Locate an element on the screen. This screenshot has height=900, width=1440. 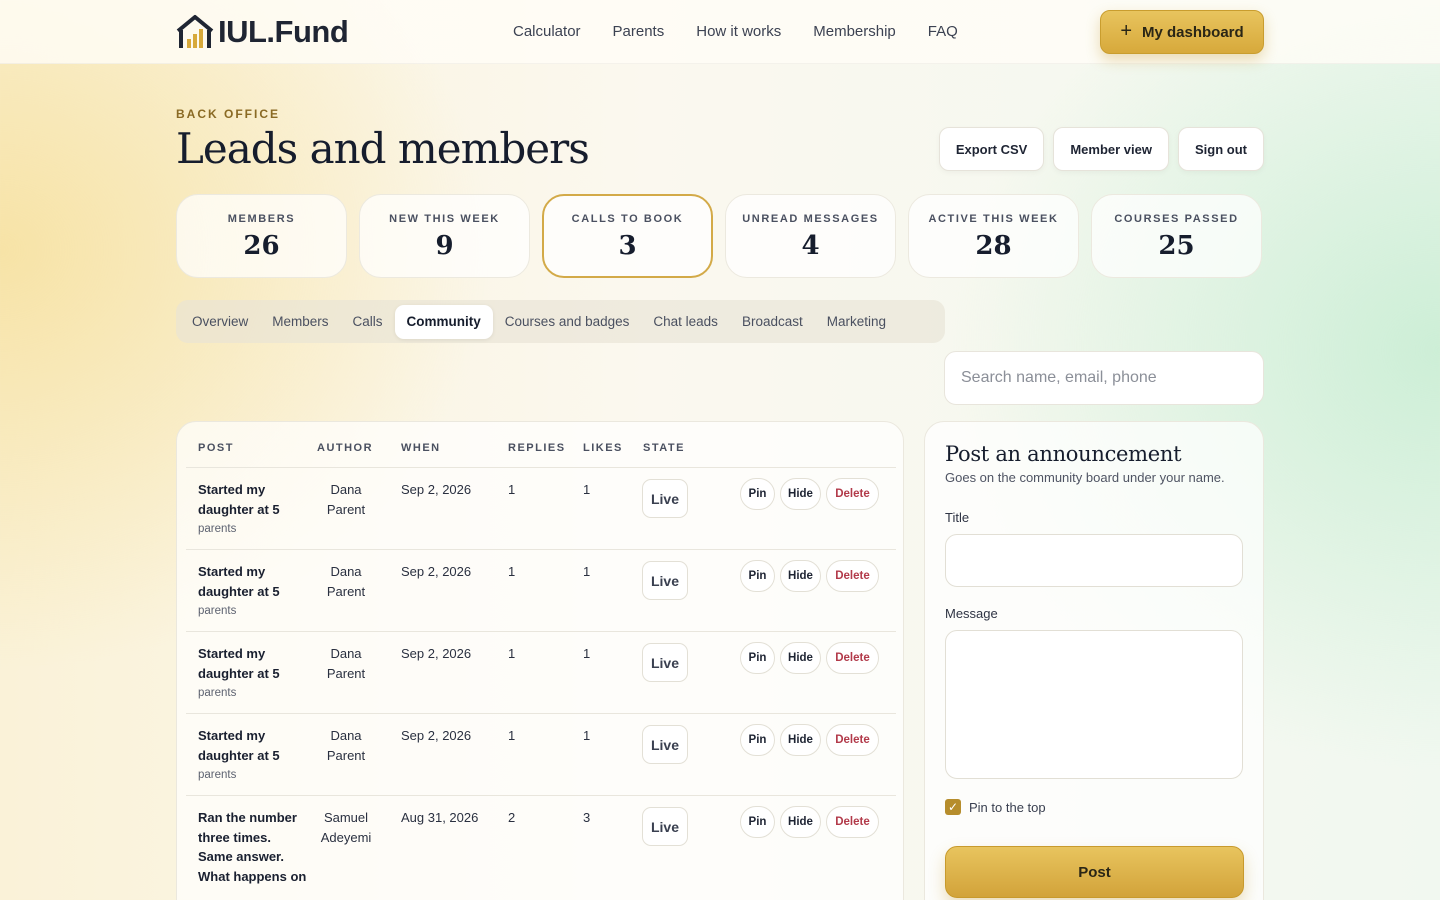
column-header-when: WHEN is located at coordinates (421, 448).